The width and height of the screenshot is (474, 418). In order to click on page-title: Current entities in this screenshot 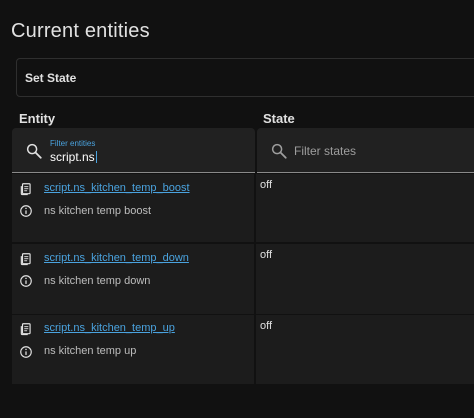, I will do `click(80, 31)`.